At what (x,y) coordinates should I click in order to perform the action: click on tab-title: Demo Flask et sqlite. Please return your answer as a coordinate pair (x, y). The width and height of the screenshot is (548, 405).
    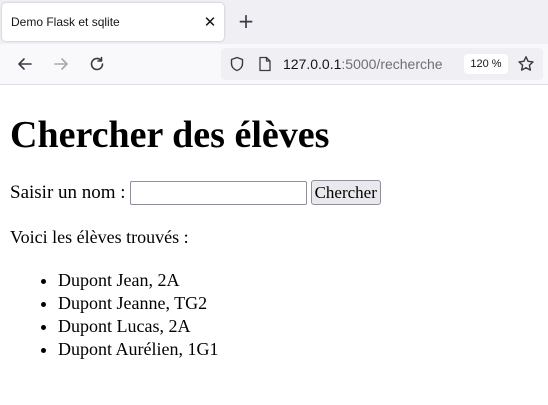
    Looking at the image, I should click on (65, 22).